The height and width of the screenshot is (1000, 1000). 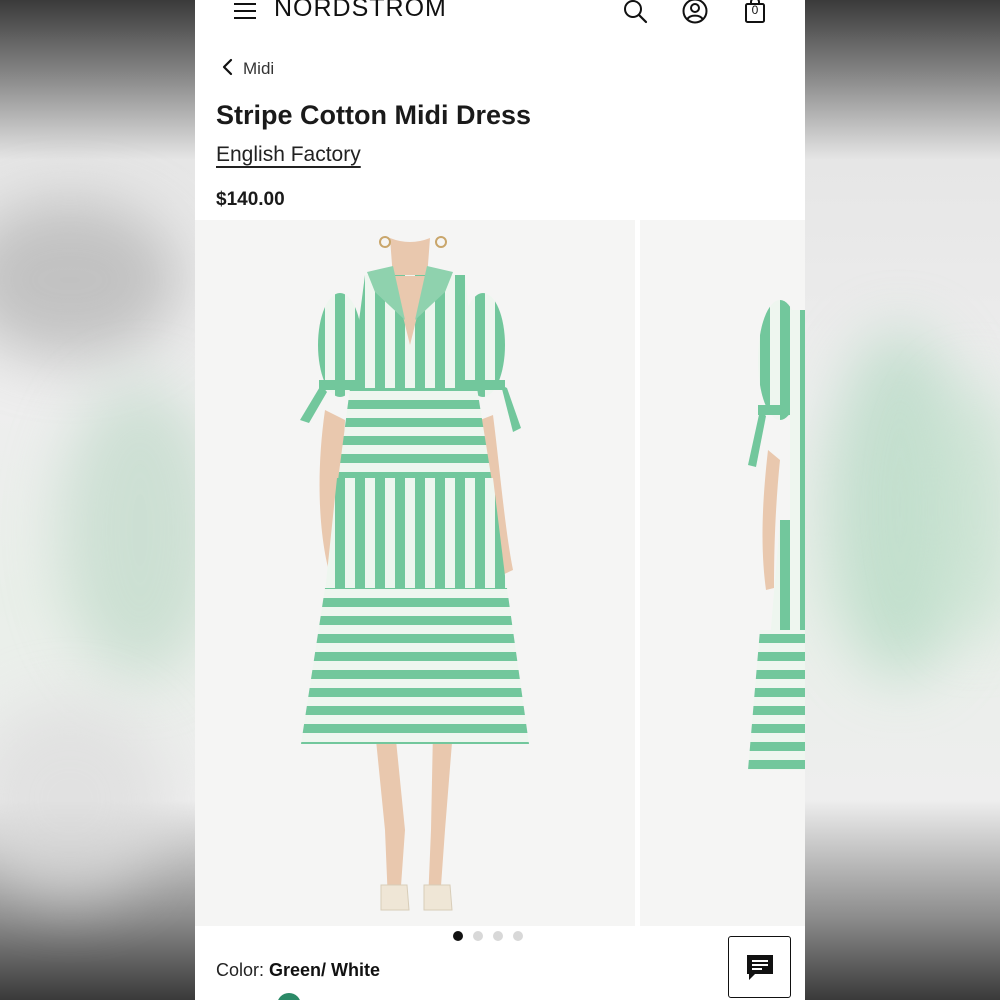 What do you see at coordinates (259, 68) in the screenshot?
I see `breadcrumb-label: Midi` at bounding box center [259, 68].